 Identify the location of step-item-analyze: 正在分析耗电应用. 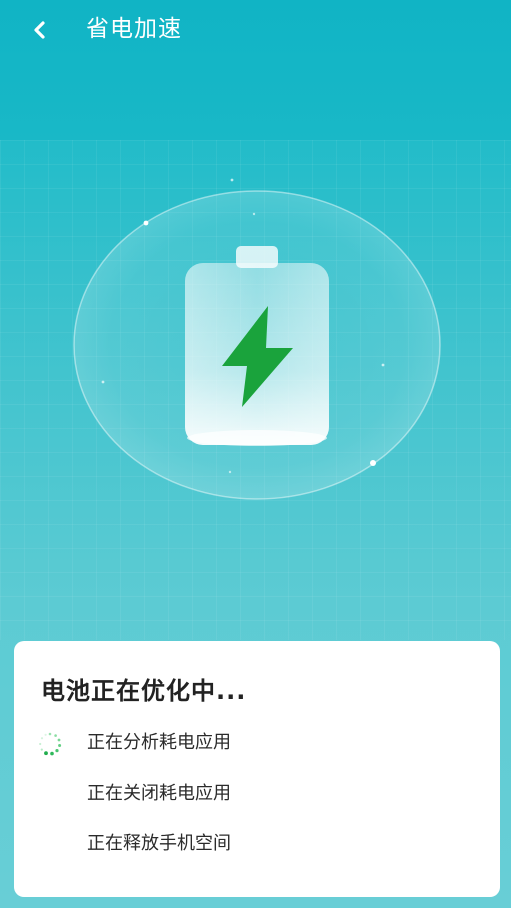
(257, 743).